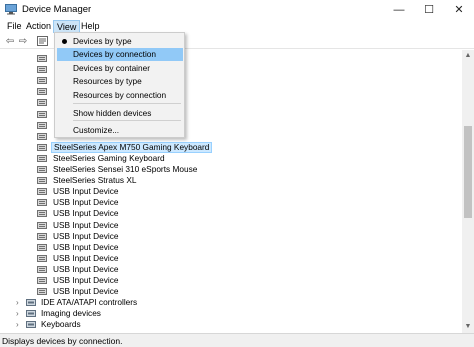  I want to click on close-button: ✕, so click(459, 9).